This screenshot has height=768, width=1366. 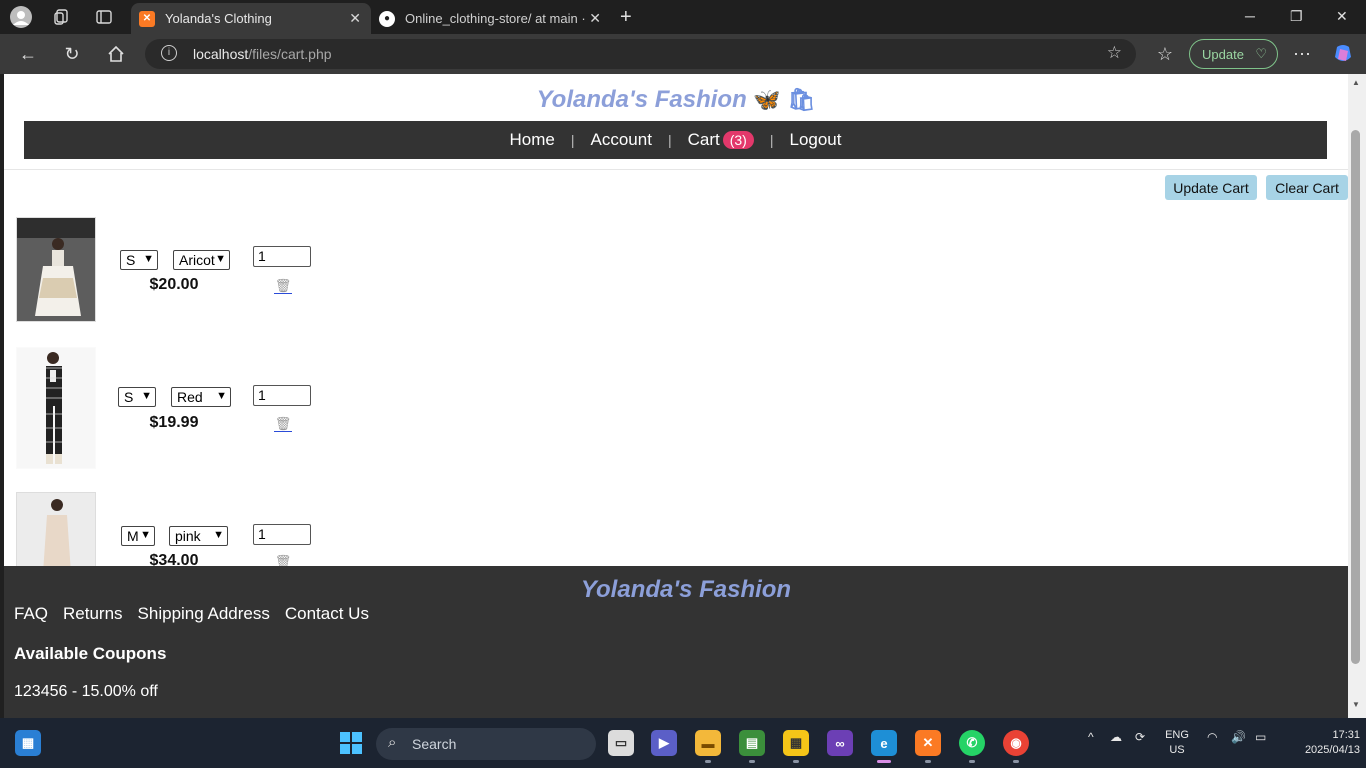 I want to click on favorites-icon: ☆, so click(x=1165, y=54).